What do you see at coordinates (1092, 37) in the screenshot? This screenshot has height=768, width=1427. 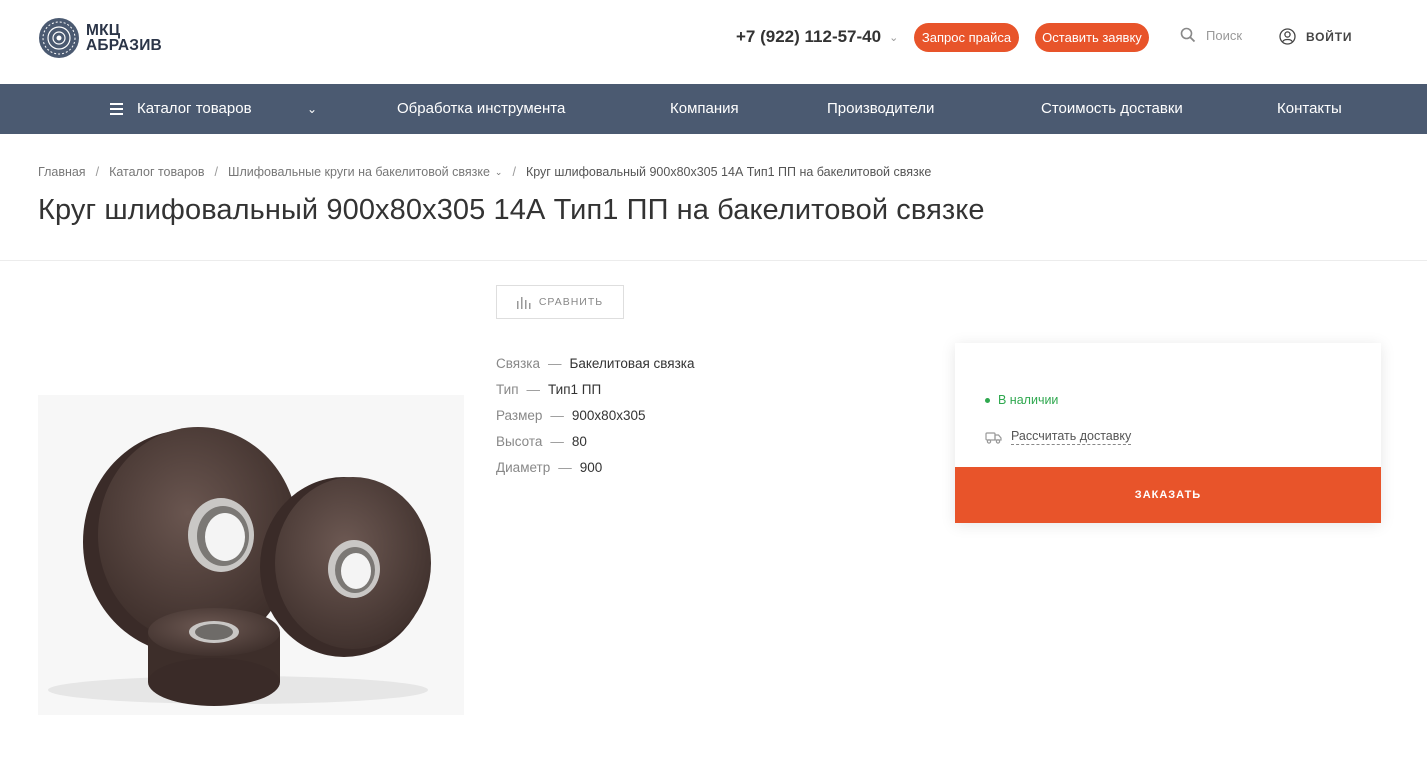 I see `leave-request-button: Оставить заявку` at bounding box center [1092, 37].